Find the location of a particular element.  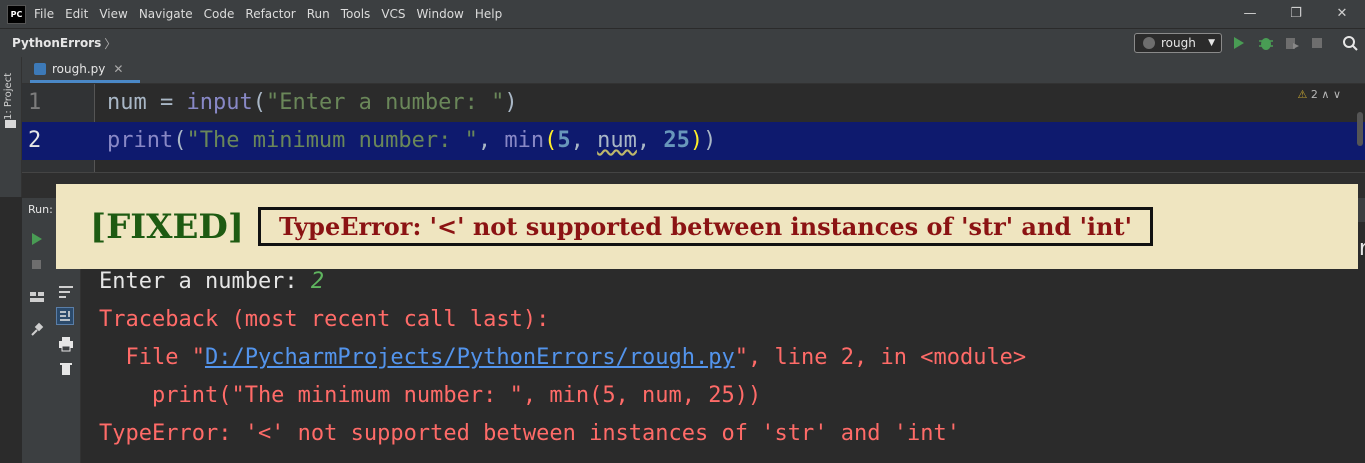

menu-view: View is located at coordinates (113, 14).